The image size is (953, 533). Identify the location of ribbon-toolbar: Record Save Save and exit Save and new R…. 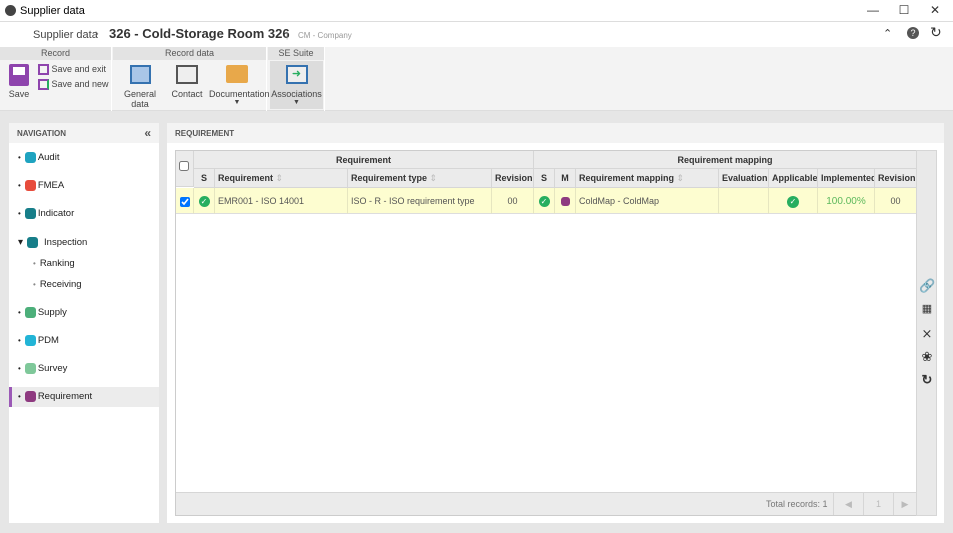
(476, 79).